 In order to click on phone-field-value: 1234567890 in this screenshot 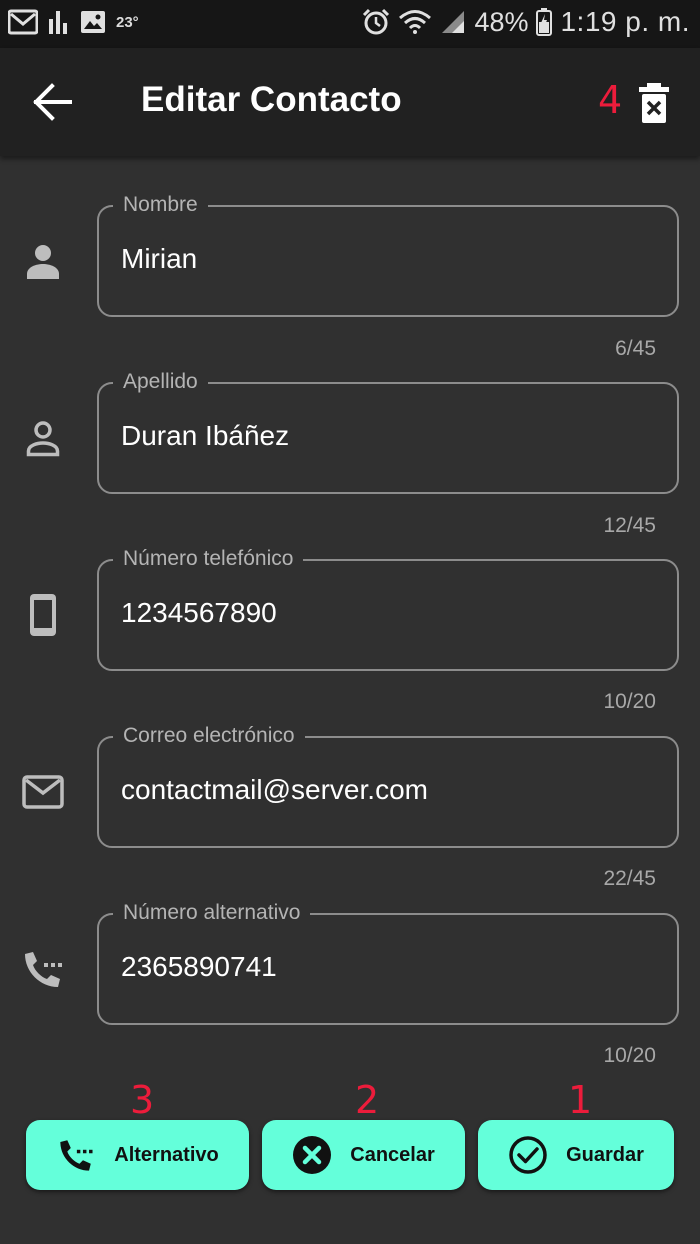, I will do `click(199, 613)`.